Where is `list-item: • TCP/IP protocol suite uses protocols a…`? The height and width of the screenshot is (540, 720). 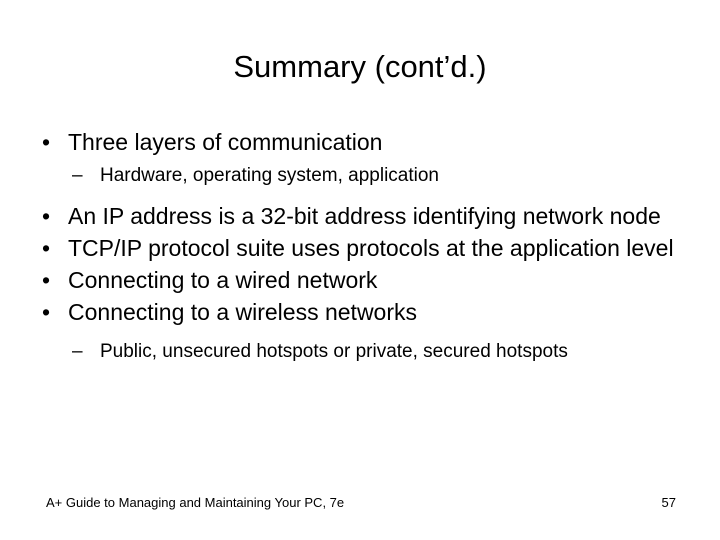
list-item: • TCP/IP protocol suite uses protocols a… is located at coordinates (361, 248).